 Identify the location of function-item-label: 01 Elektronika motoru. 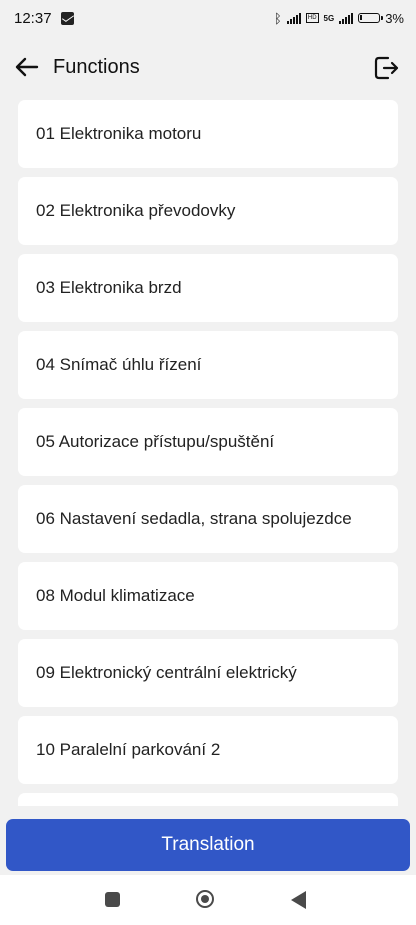
(119, 133).